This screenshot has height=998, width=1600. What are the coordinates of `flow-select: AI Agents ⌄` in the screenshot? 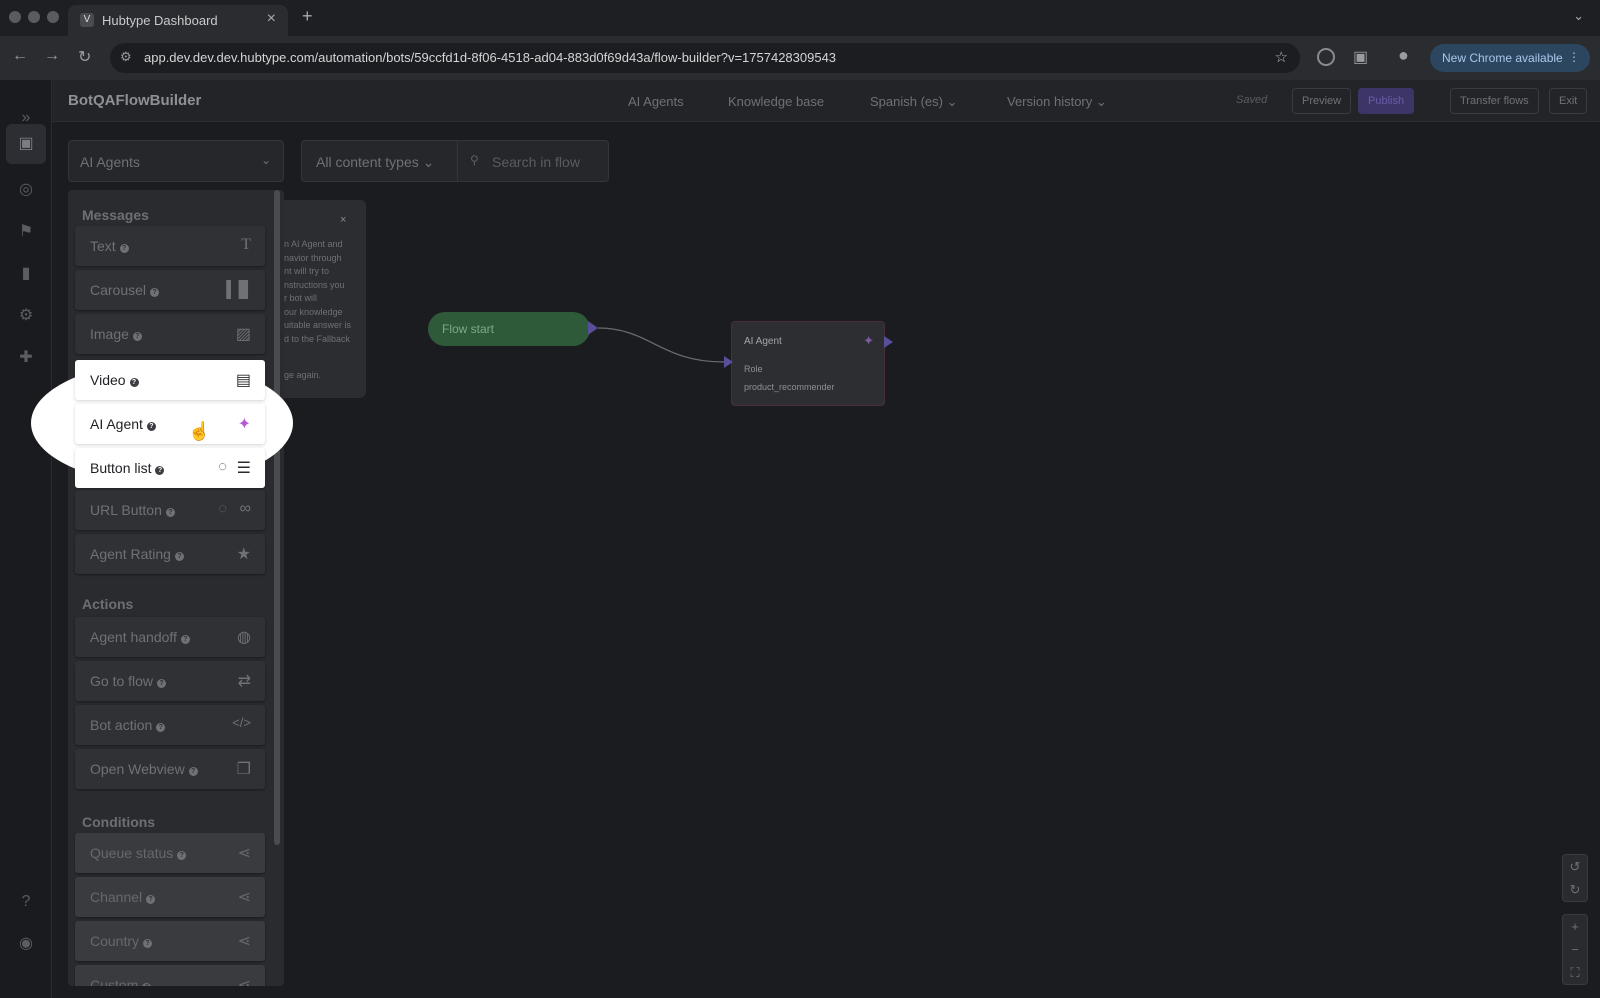 It's located at (176, 161).